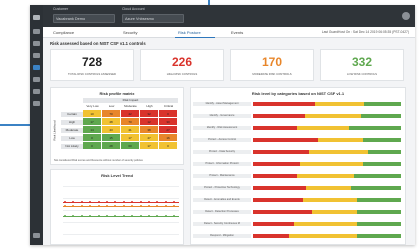 Image resolution: width=419 pixels, height=249 pixels. I want to click on kpi-card-total: 728 TOTAL RISK CONTROLS ASSESSED, so click(92, 65).